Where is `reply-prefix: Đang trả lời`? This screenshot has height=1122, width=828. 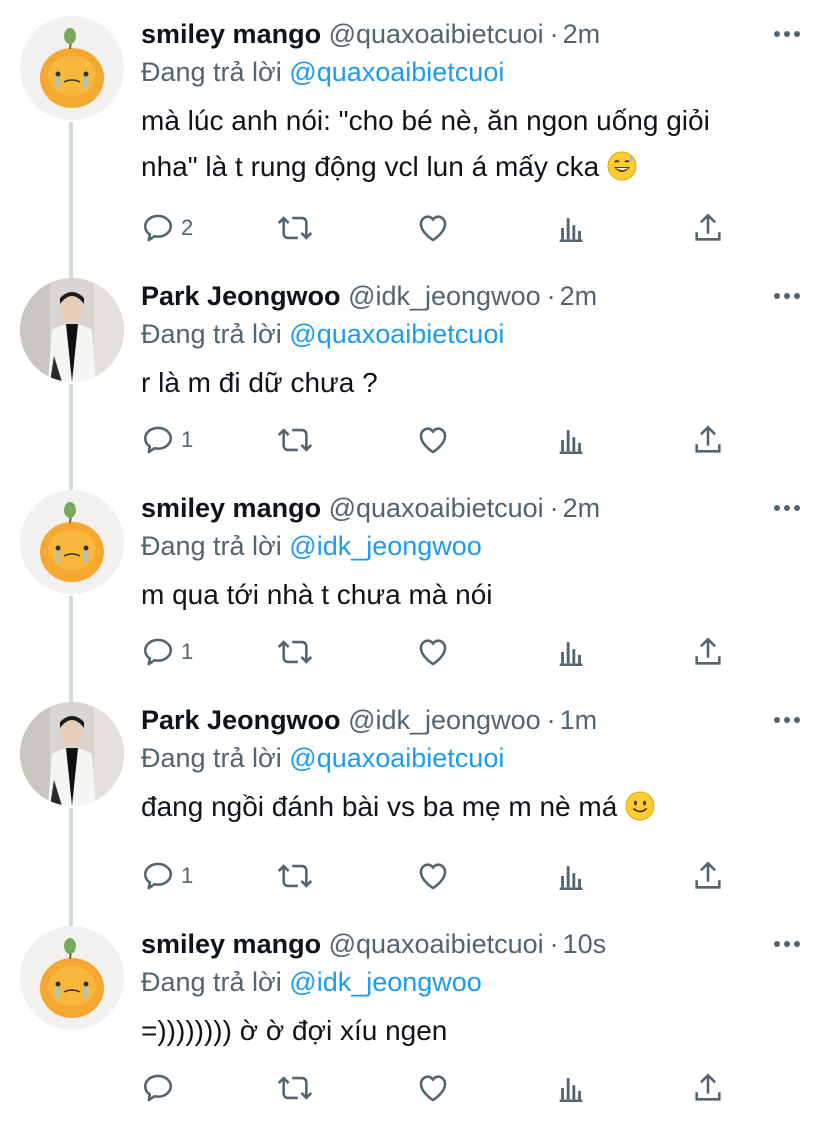
reply-prefix: Đang trả lời is located at coordinates (211, 546).